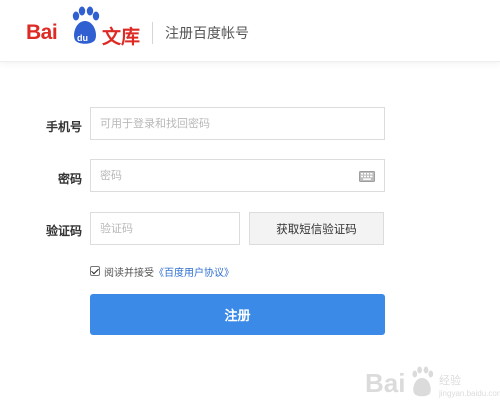  I want to click on watermark-paw-icon, so click(423, 381).